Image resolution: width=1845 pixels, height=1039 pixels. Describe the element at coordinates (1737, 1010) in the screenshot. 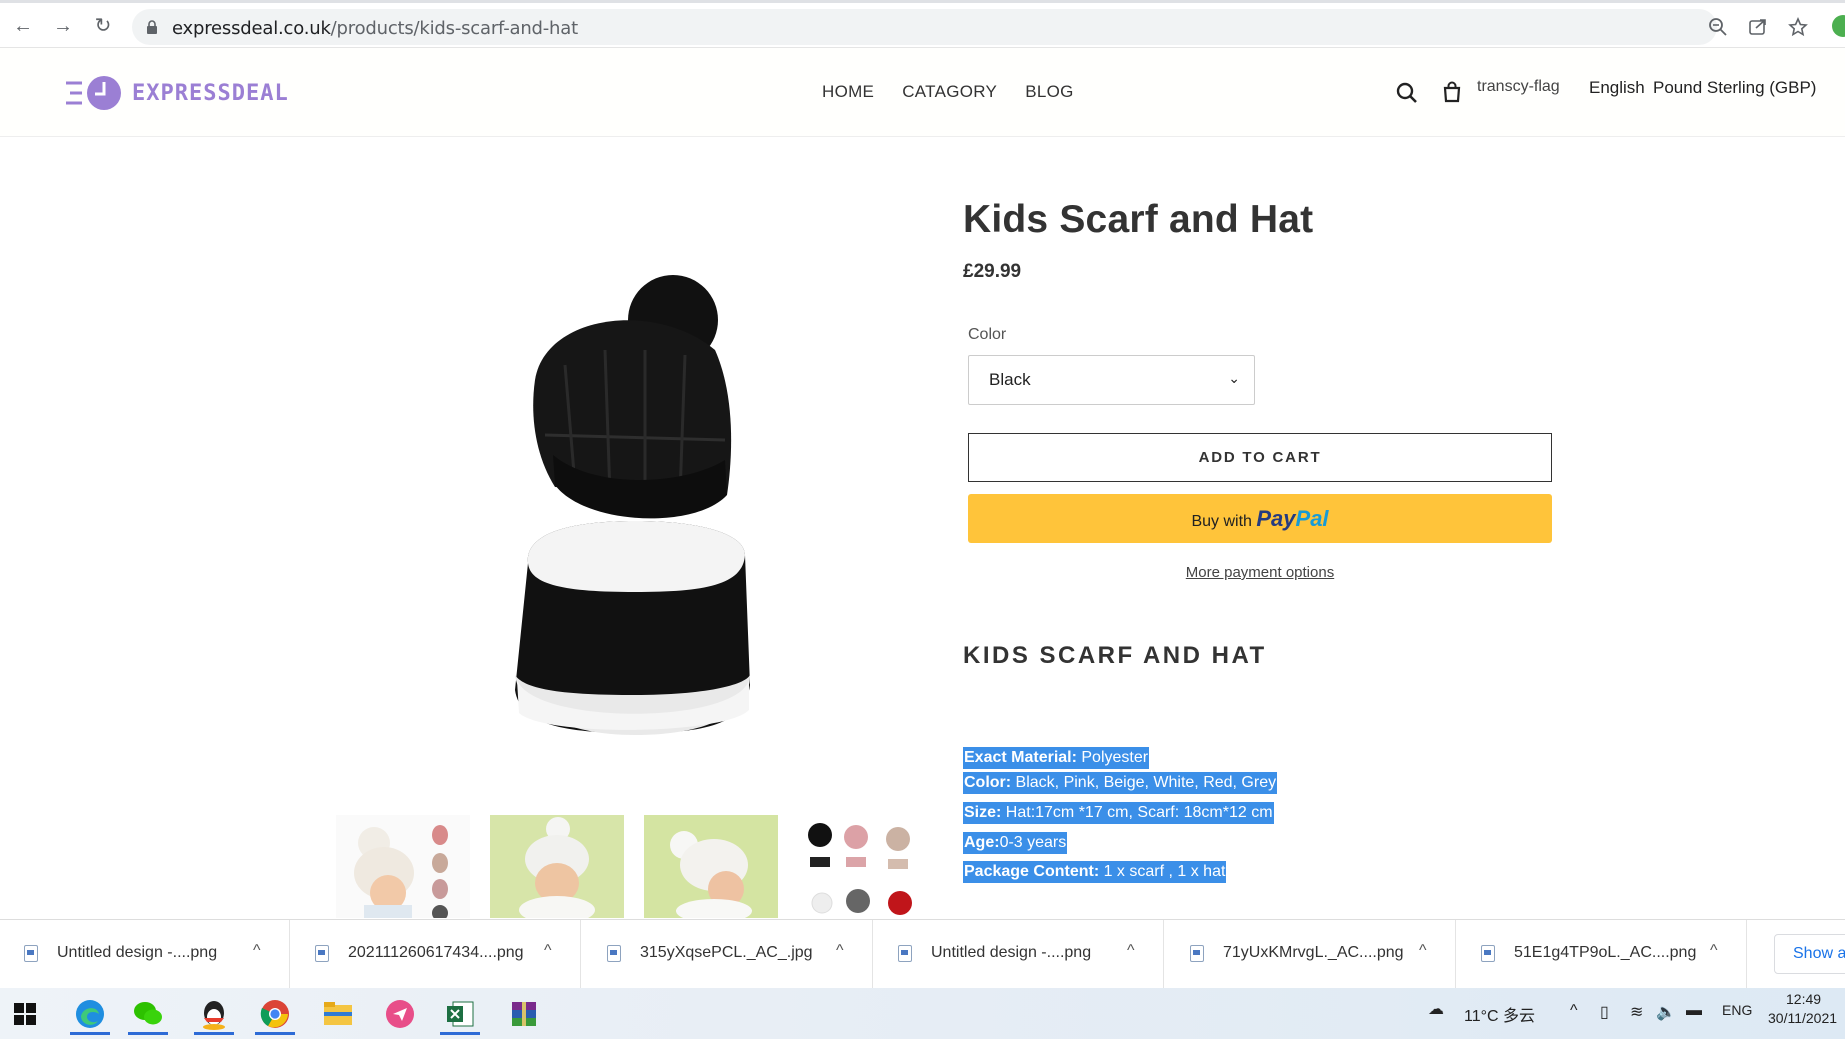

I see `input-language: ENG` at that location.